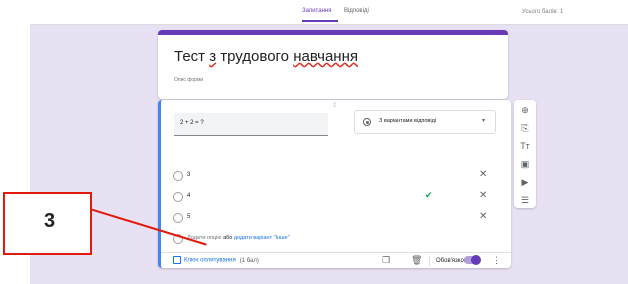 Image resolution: width=628 pixels, height=284 pixels. What do you see at coordinates (408, 121) in the screenshot?
I see `question-type-label: З варіантами відповіді` at bounding box center [408, 121].